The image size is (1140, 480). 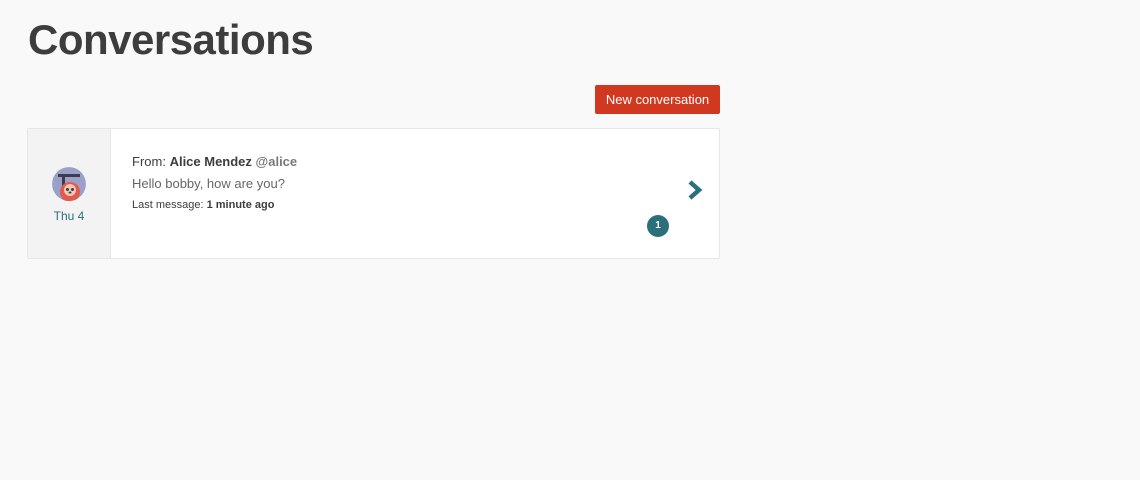 What do you see at coordinates (240, 205) in the screenshot?
I see `last-message-time: 1 minute ago` at bounding box center [240, 205].